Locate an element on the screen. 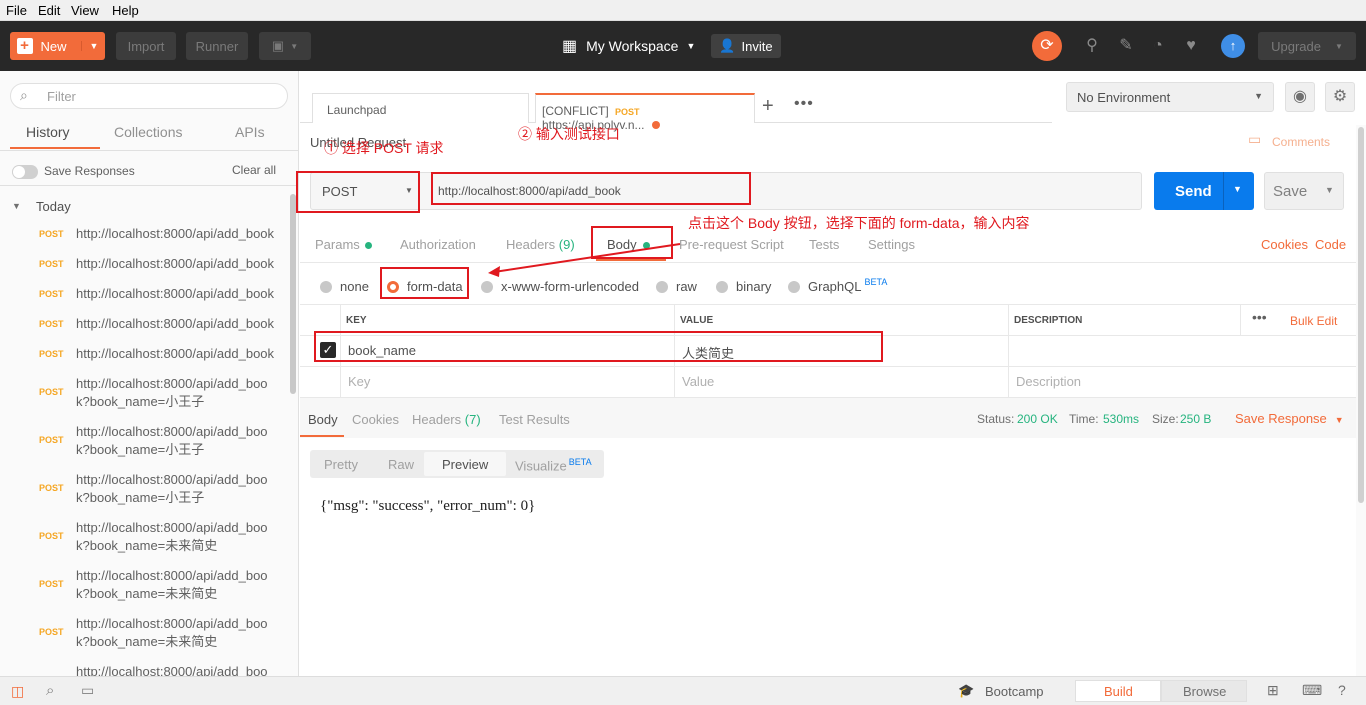  col-key-header: KEY is located at coordinates (356, 320).